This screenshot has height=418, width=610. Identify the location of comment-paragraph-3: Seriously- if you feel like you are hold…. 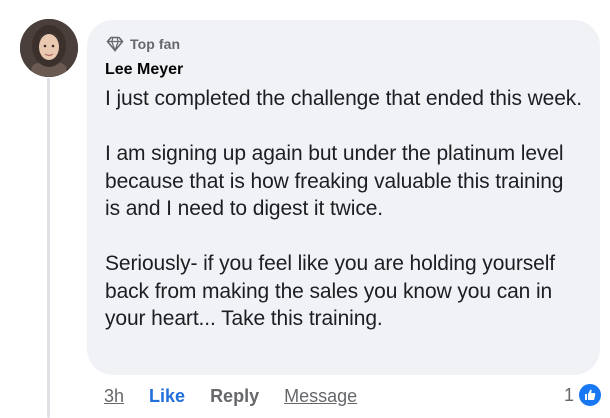
(330, 291).